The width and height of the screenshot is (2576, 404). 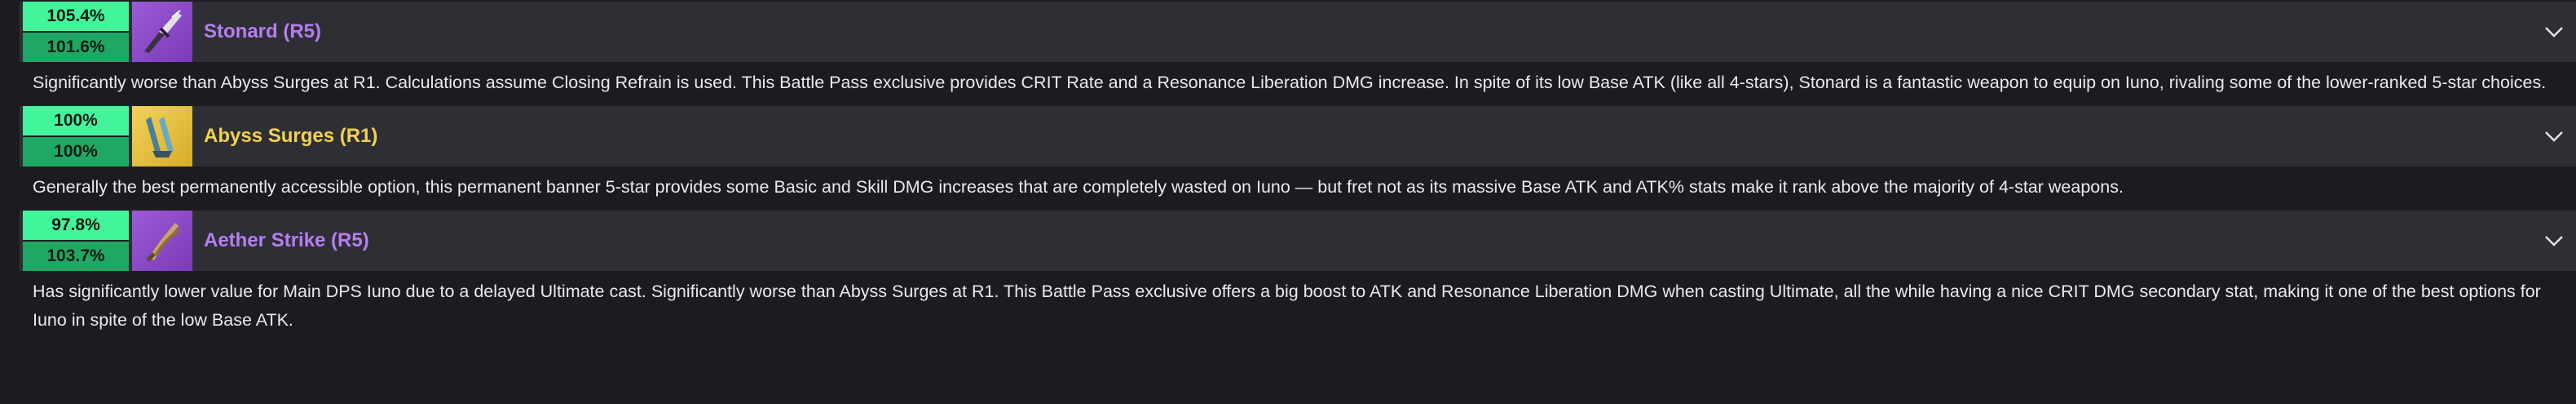 I want to click on percentage-primary: 97.8%, so click(x=76, y=227).